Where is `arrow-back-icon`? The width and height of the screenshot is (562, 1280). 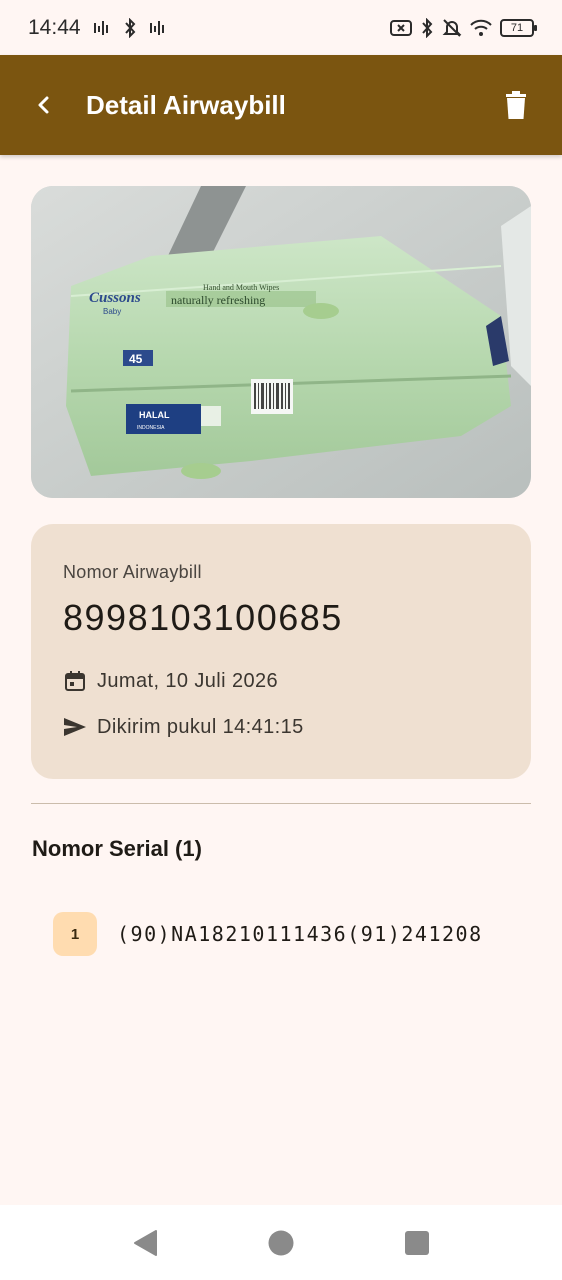
arrow-back-icon is located at coordinates (43, 105).